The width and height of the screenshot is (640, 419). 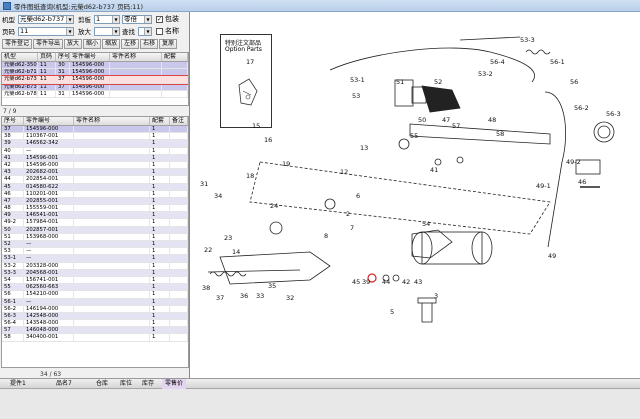 What do you see at coordinates (95, 165) in the screenshot?
I see `table-row: 42 154596-000 1` at bounding box center [95, 165].